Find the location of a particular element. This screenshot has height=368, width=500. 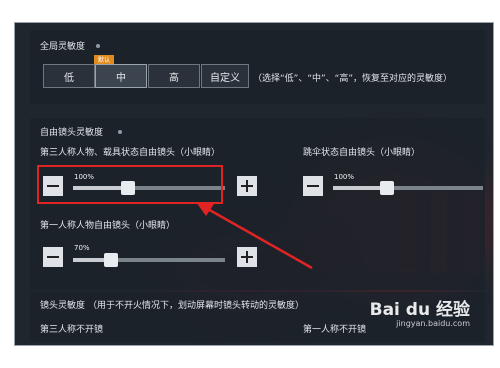

option-label: 自定义 is located at coordinates (225, 78).